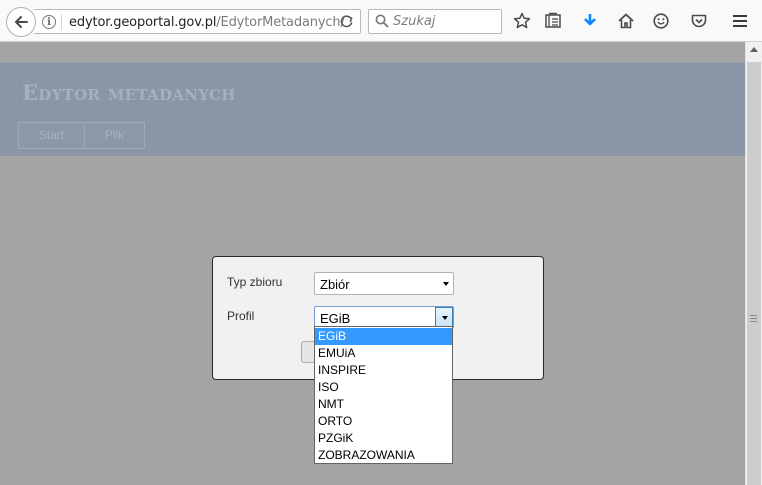 This screenshot has width=762, height=485. Describe the element at coordinates (61, 22) in the screenshot. I see `url-separator` at that location.